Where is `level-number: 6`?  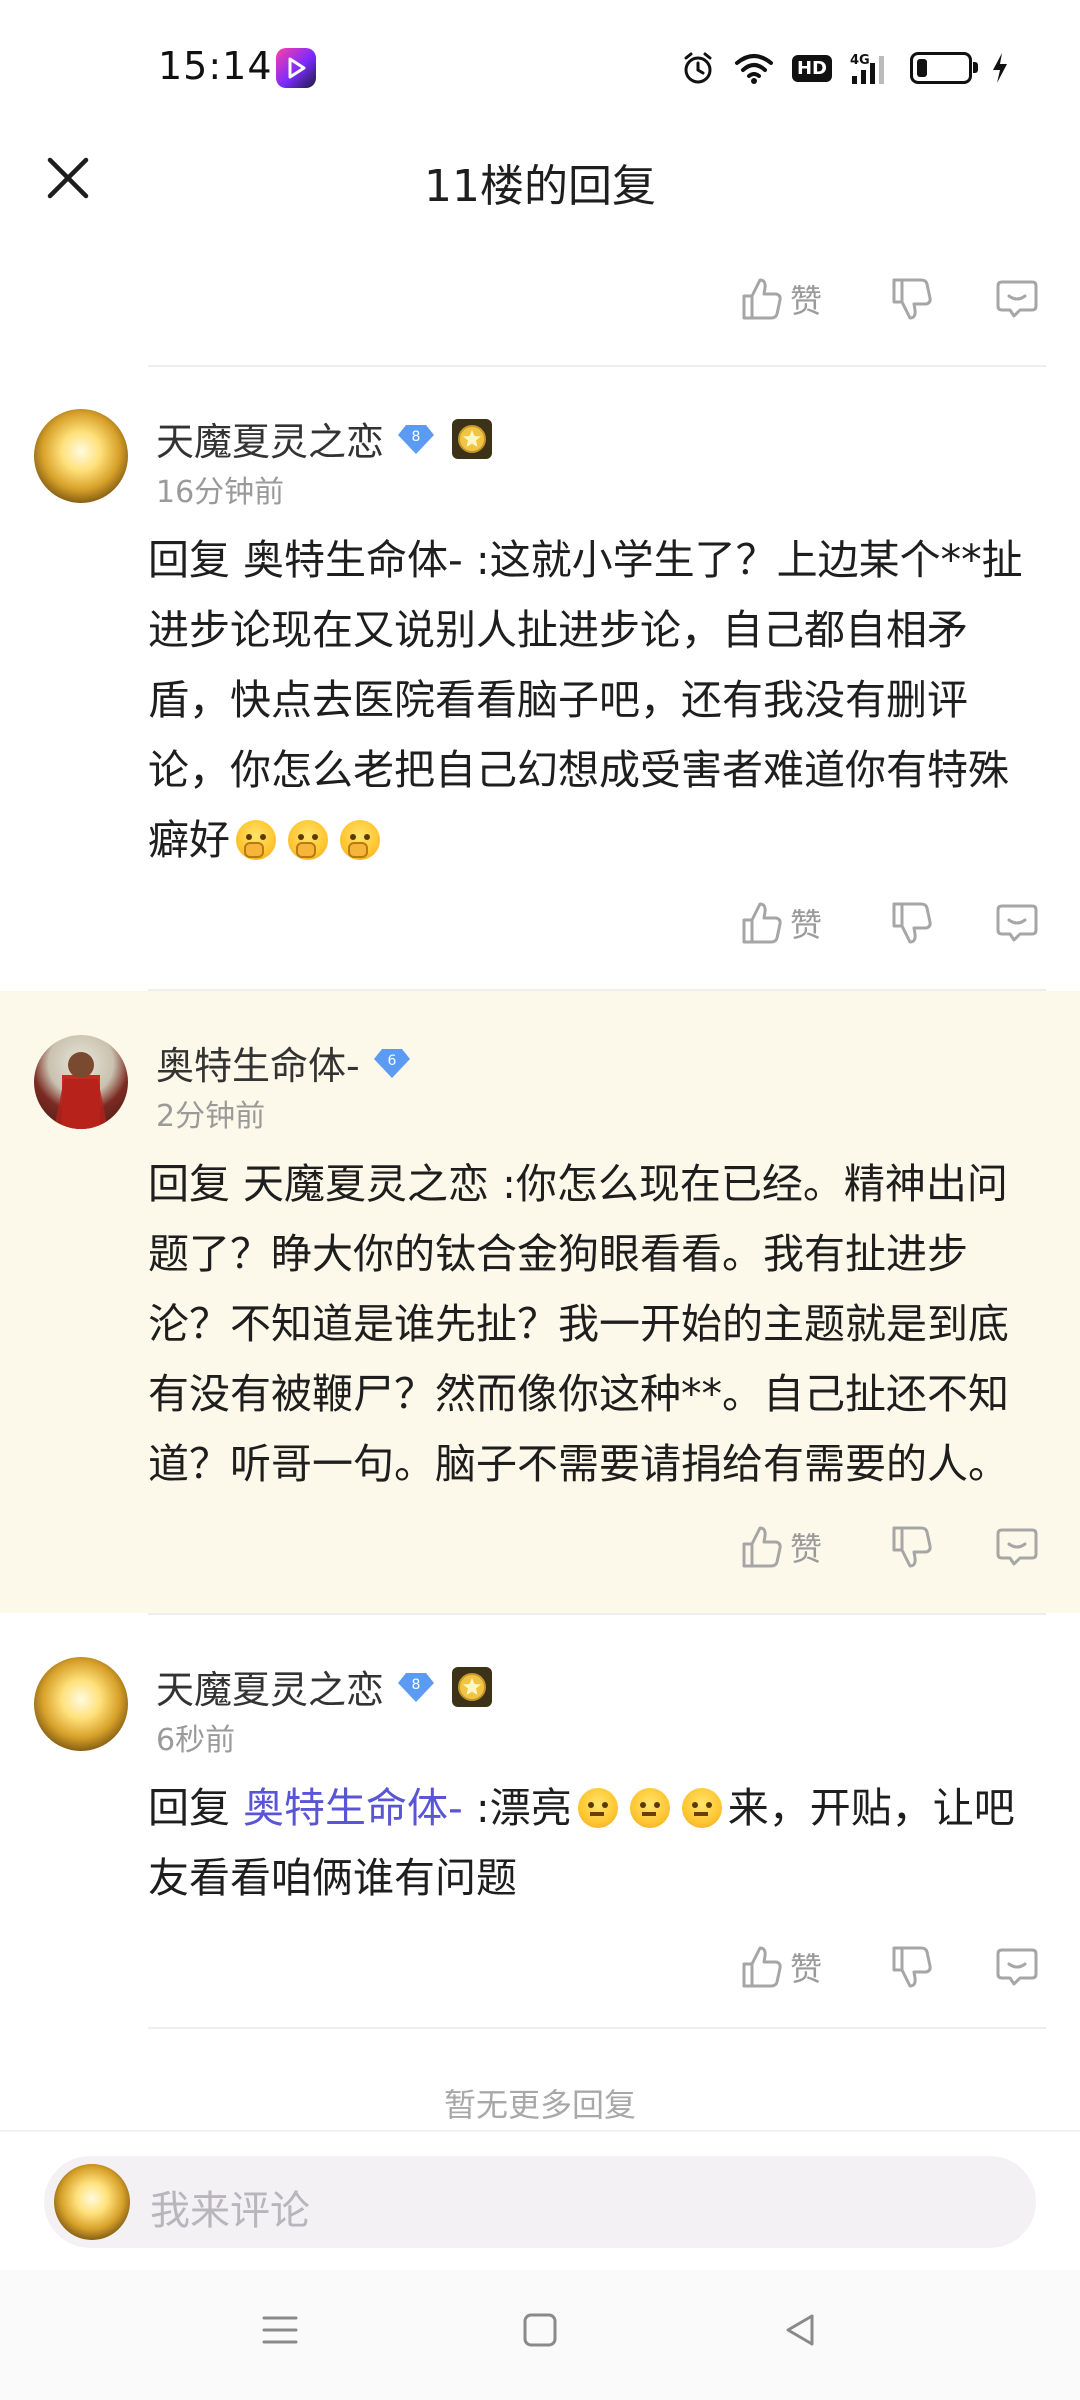
level-number: 6 is located at coordinates (391, 1061).